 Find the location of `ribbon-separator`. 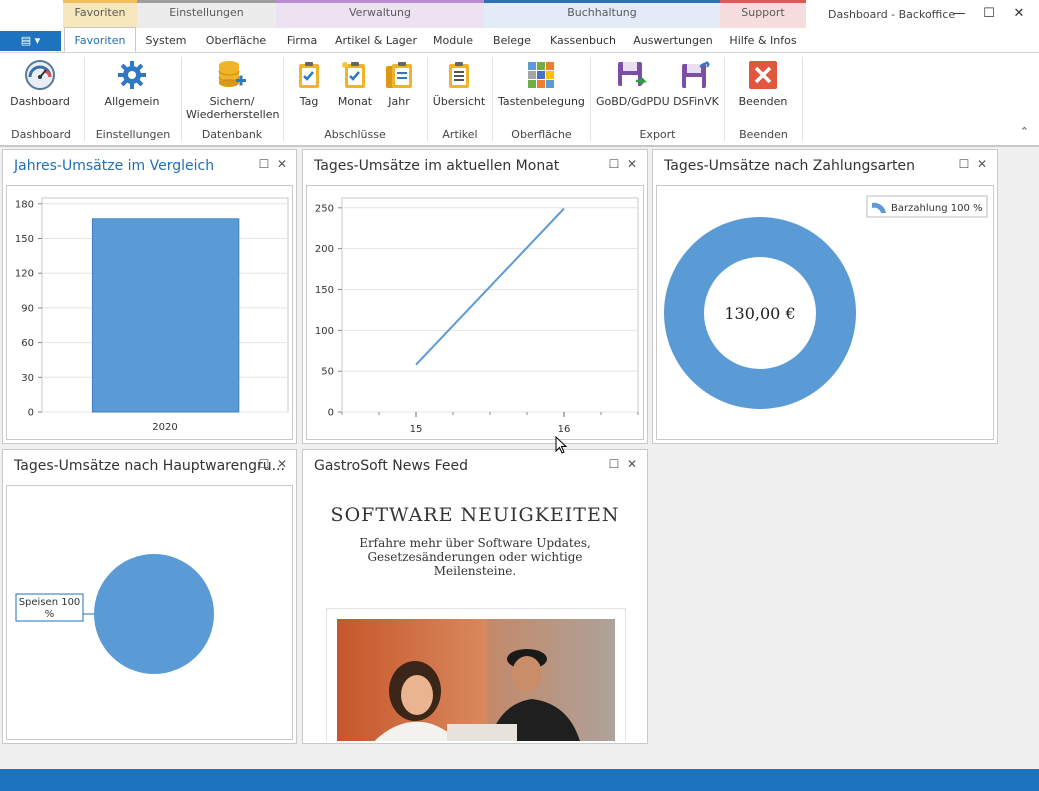

ribbon-separator is located at coordinates (802, 99).